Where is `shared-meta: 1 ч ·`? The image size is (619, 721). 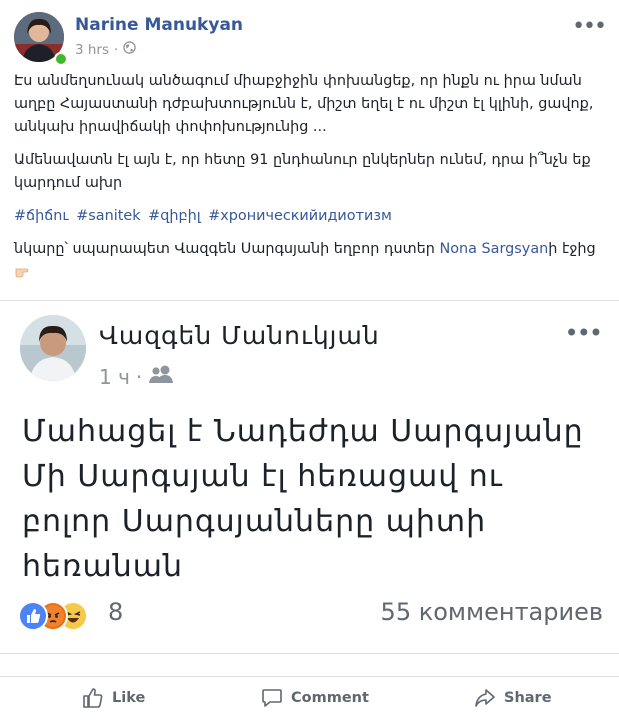
shared-meta: 1 ч · is located at coordinates (136, 376).